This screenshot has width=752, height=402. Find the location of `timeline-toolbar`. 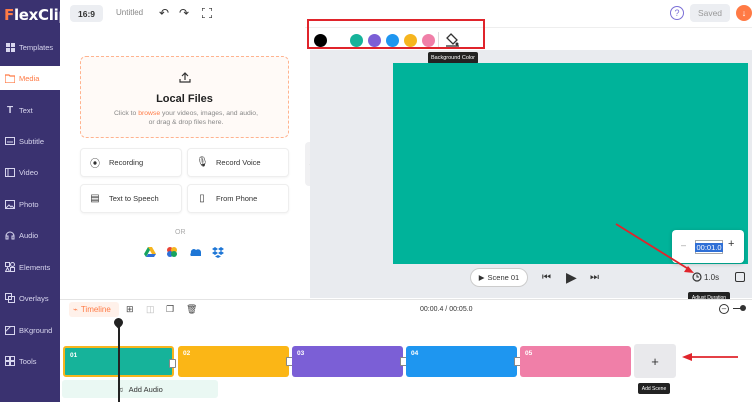

timeline-toolbar is located at coordinates (406, 309).